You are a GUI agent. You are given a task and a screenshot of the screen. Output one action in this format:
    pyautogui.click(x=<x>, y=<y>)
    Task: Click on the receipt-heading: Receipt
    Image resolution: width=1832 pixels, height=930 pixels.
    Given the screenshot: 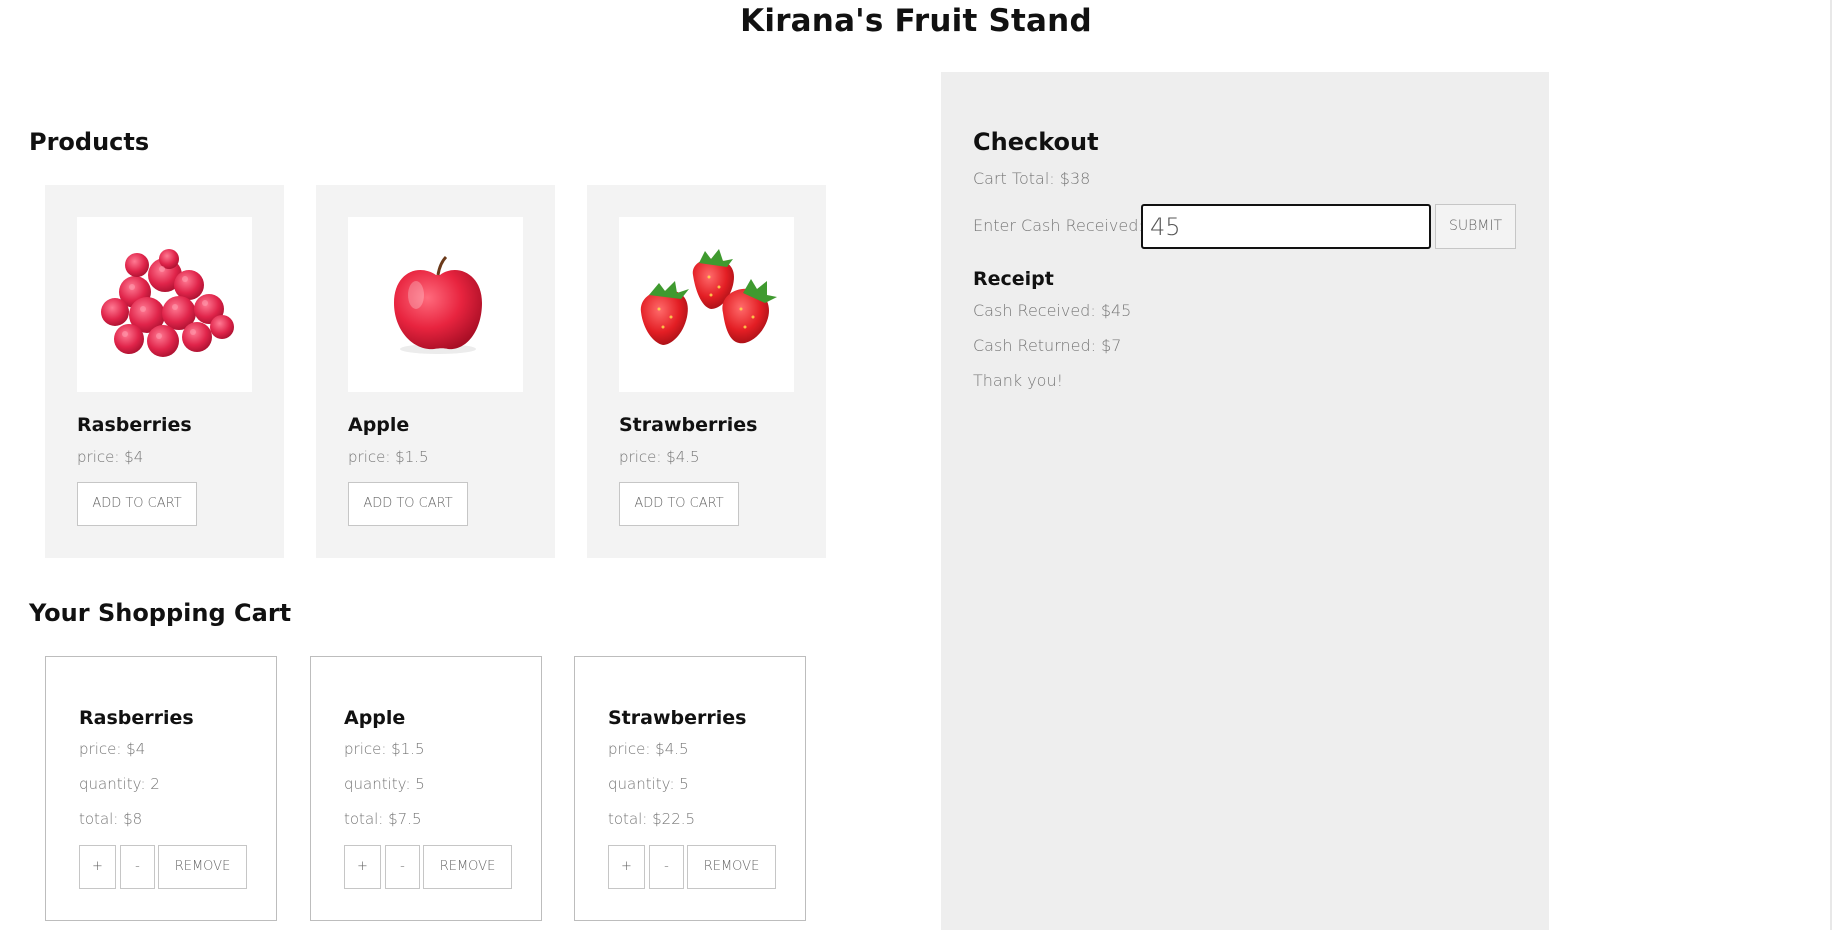 What is the action you would take?
    pyautogui.click(x=1013, y=279)
    